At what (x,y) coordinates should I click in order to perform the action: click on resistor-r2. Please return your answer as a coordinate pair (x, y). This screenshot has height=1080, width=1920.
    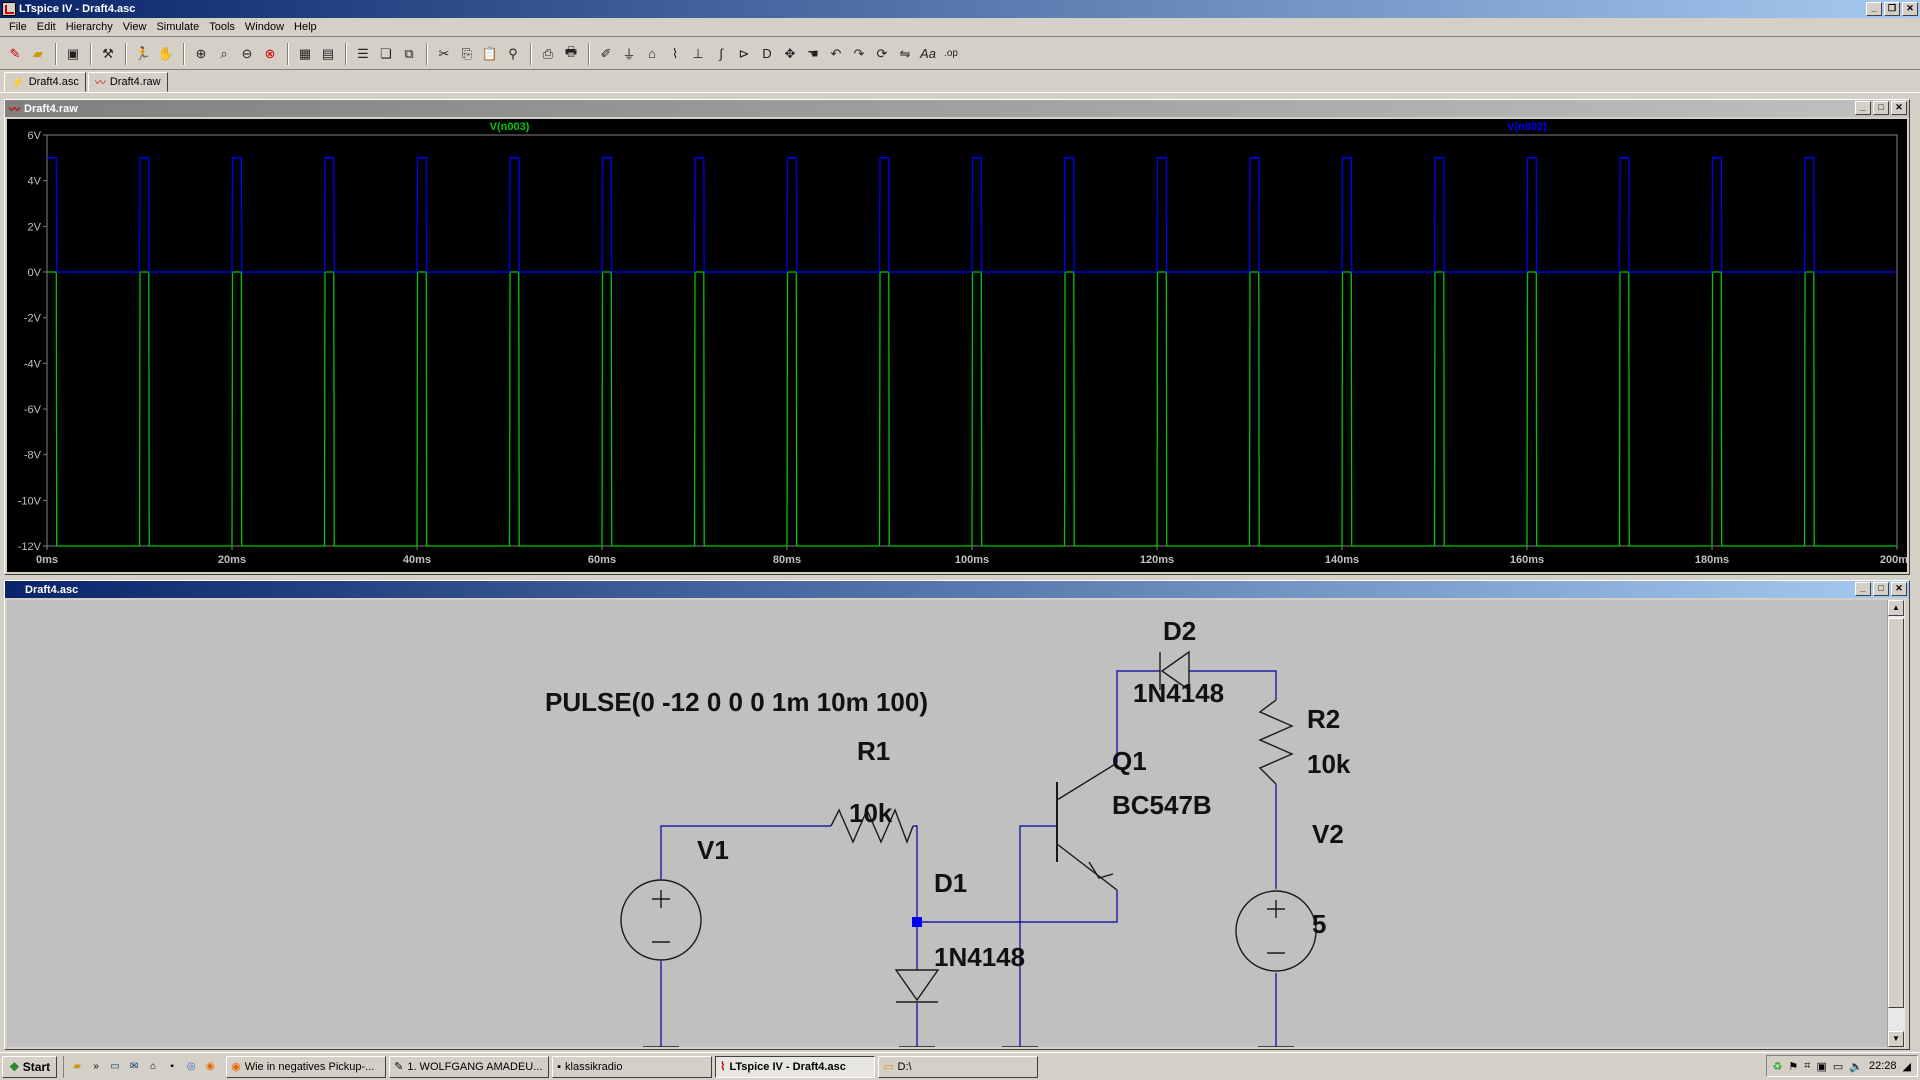
    Looking at the image, I should click on (1276, 742).